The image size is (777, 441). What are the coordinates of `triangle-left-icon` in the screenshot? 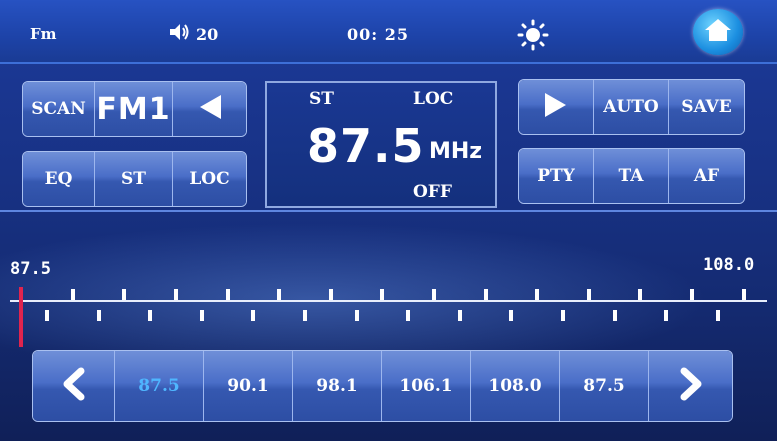 It's located at (210, 109).